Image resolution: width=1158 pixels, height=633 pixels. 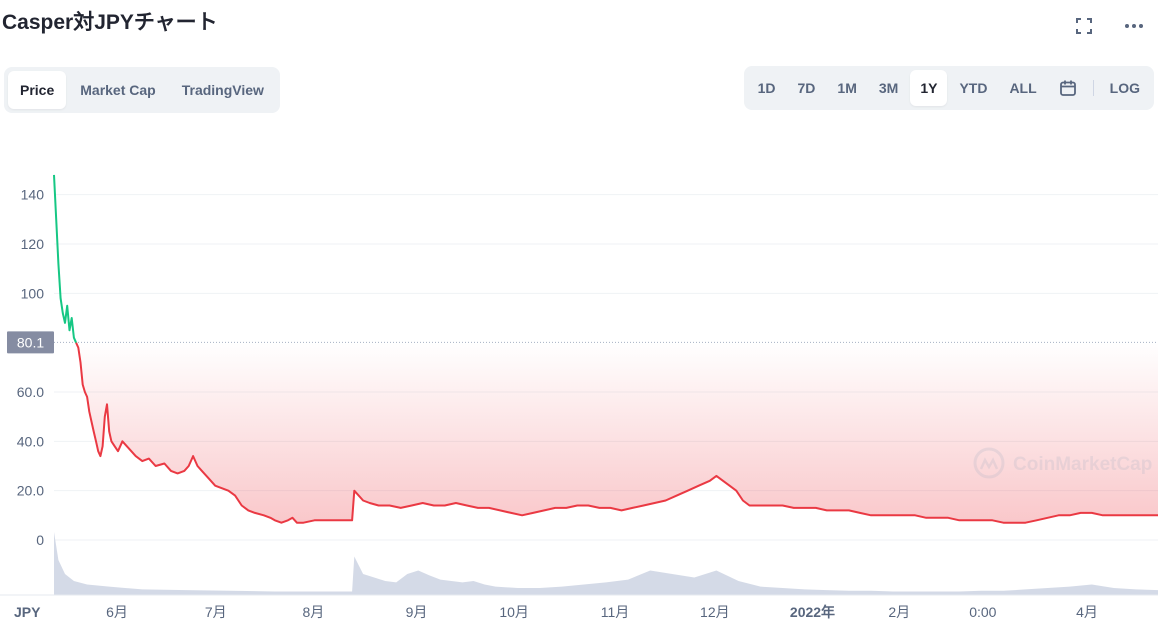 I want to click on y-axis: 0 20.0 40.0 60.0 100 120 140 80.1, so click(x=30, y=367).